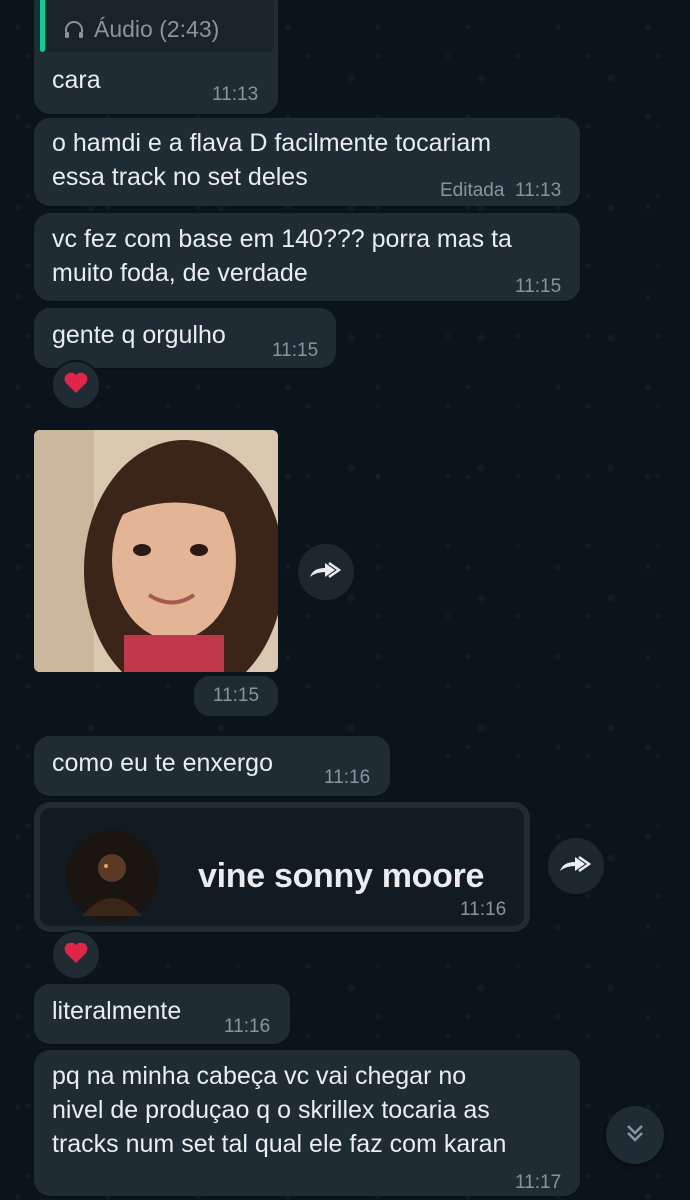 The image size is (690, 1200). Describe the element at coordinates (139, 335) in the screenshot. I see `message-text: gente q orgulho` at that location.